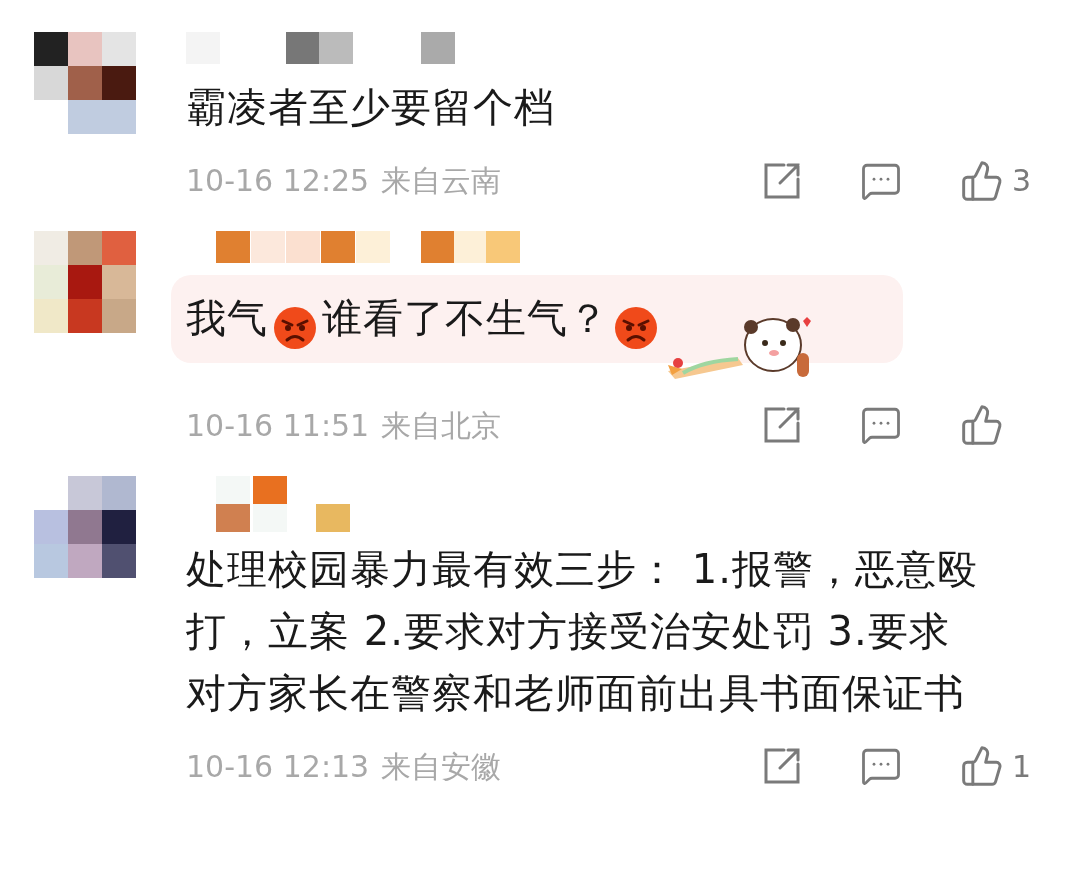 The width and height of the screenshot is (1080, 890). I want to click on comment-time: 10-16 11:51, so click(278, 425).